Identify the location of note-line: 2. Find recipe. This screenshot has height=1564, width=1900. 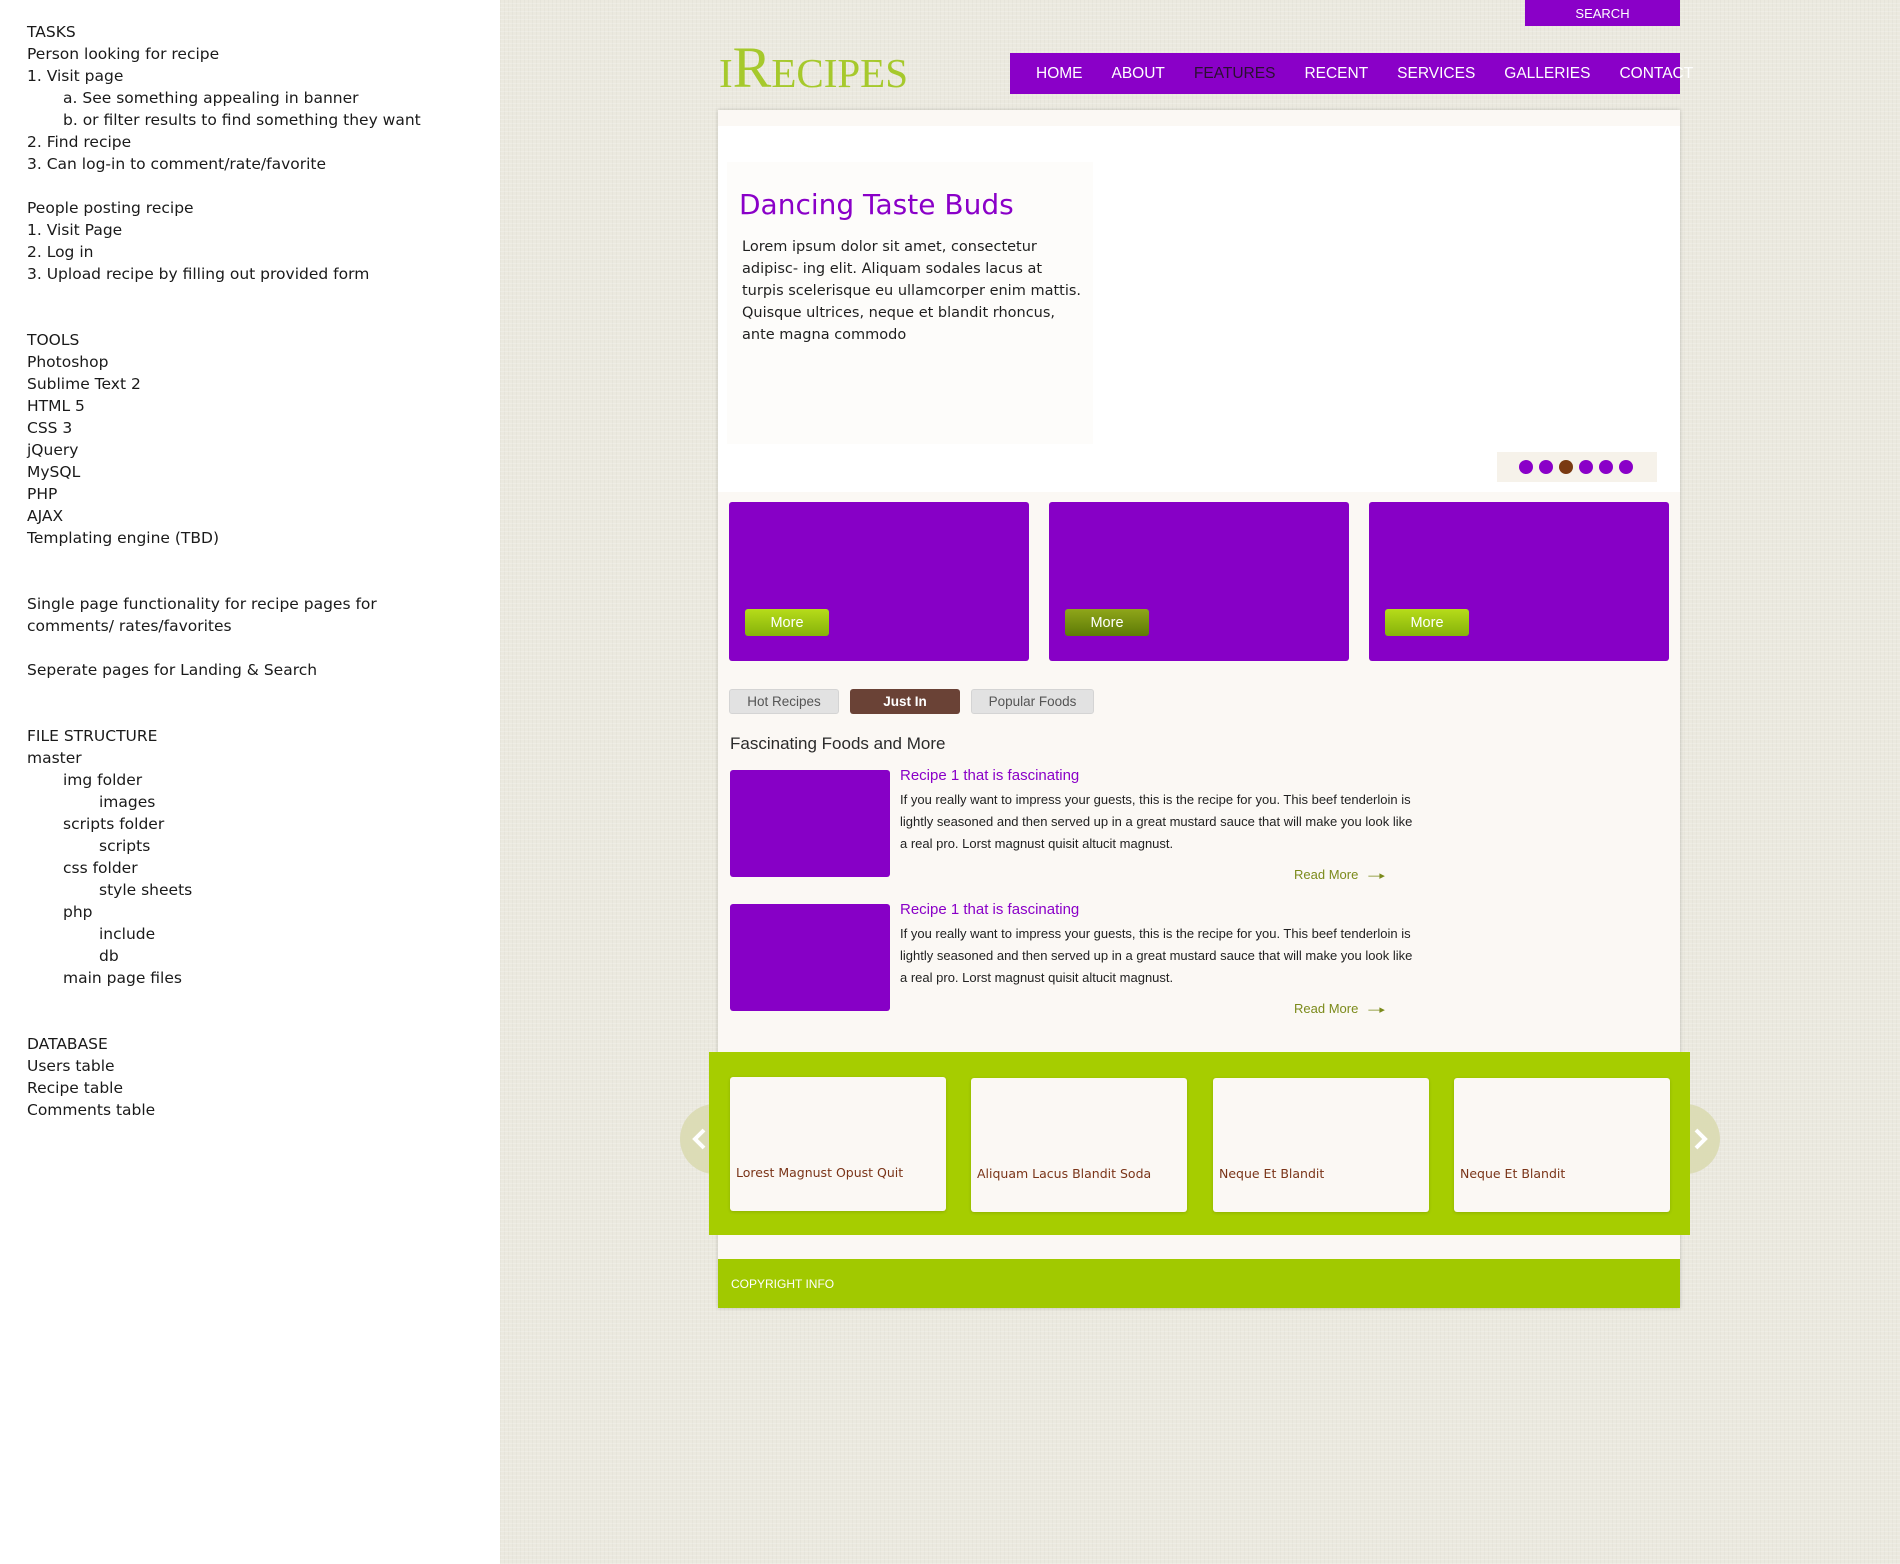
(79, 142).